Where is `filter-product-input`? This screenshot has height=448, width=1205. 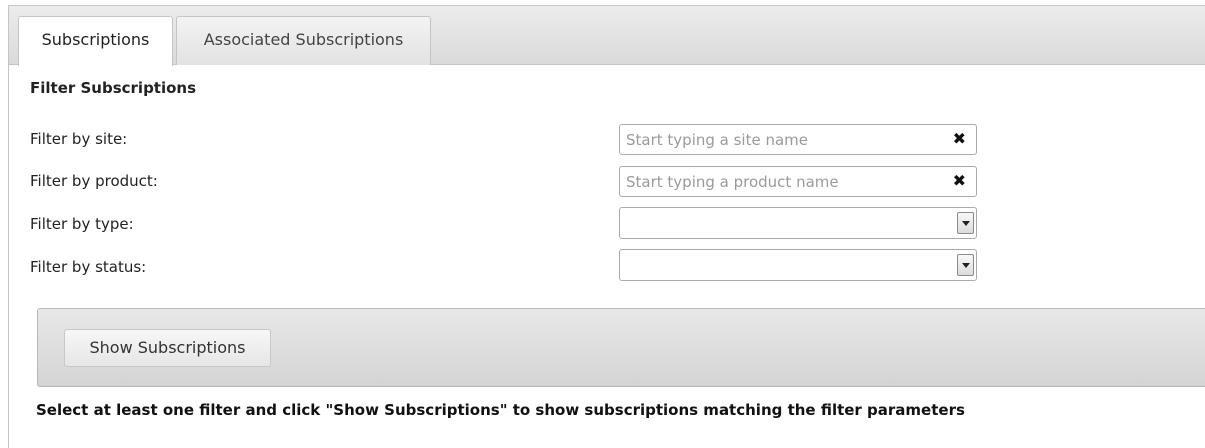 filter-product-input is located at coordinates (783, 181).